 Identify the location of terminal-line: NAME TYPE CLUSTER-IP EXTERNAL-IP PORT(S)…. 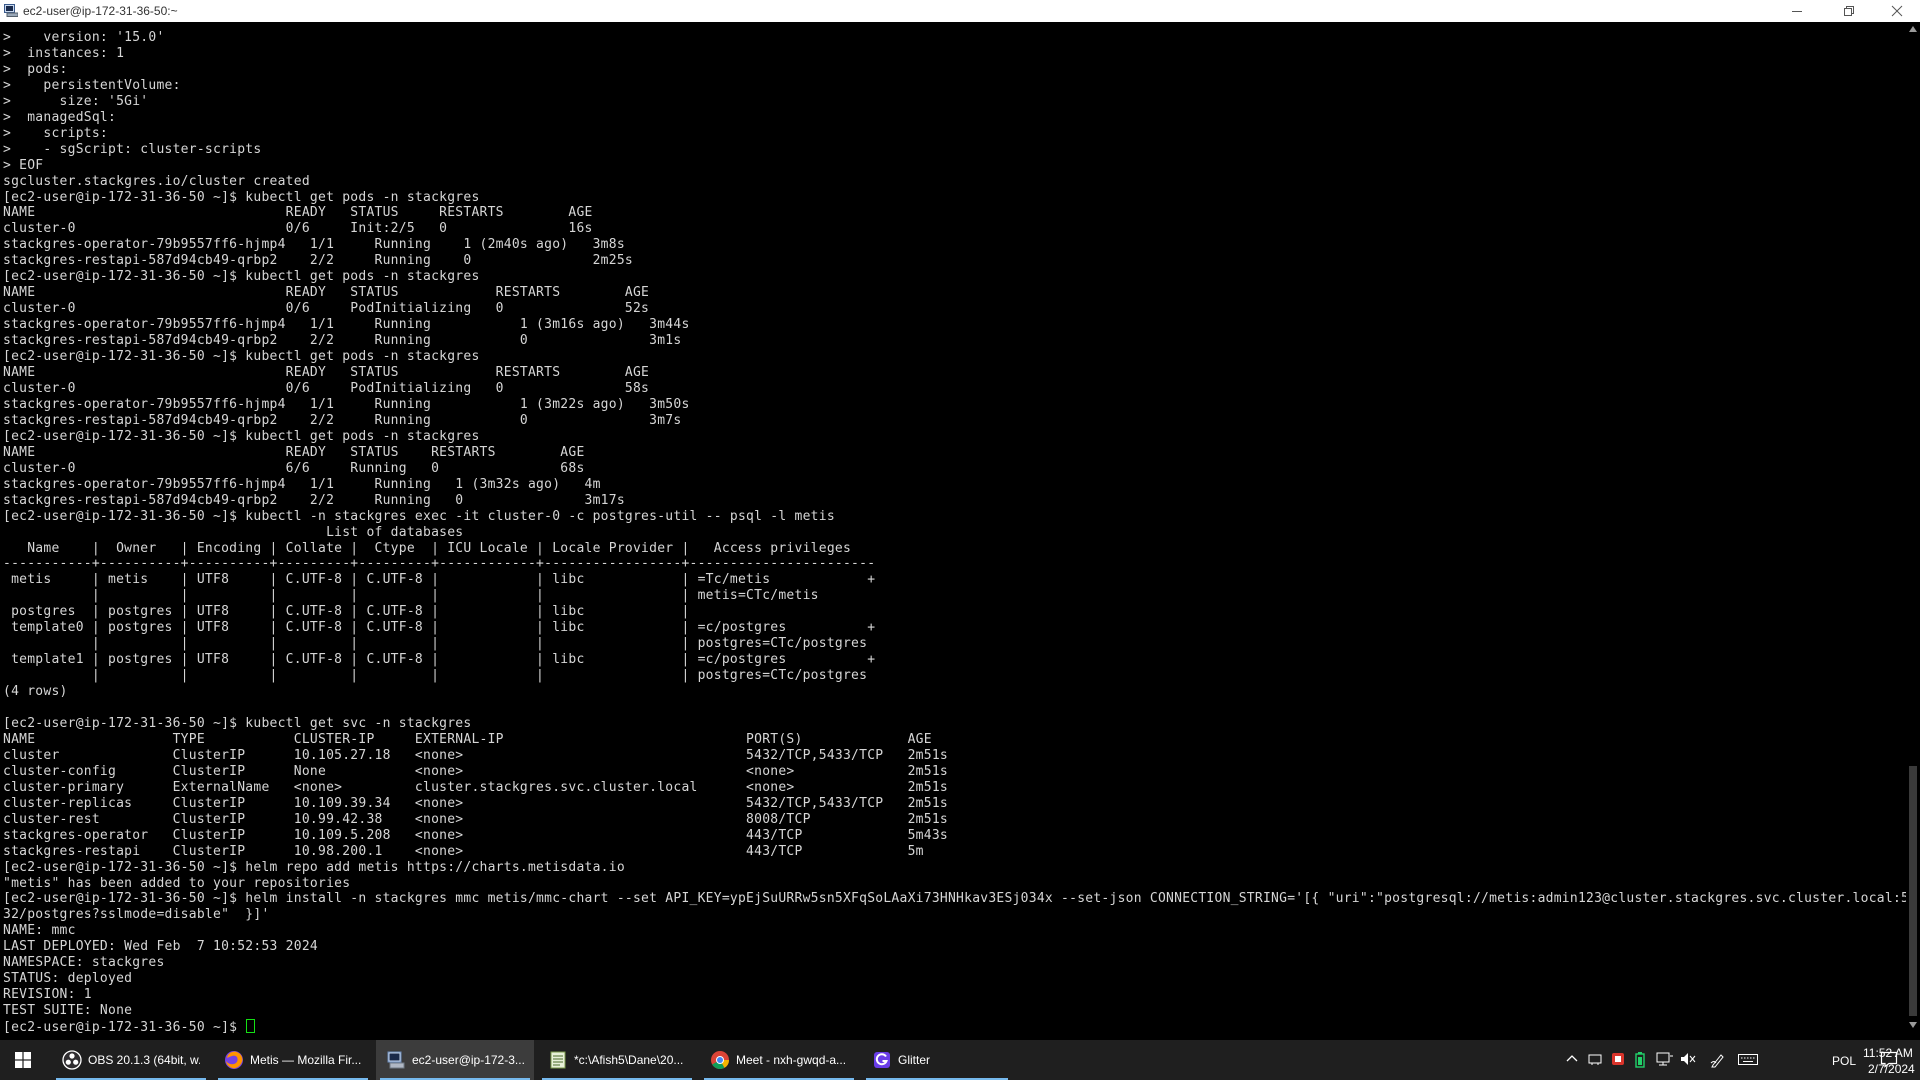
(467, 739).